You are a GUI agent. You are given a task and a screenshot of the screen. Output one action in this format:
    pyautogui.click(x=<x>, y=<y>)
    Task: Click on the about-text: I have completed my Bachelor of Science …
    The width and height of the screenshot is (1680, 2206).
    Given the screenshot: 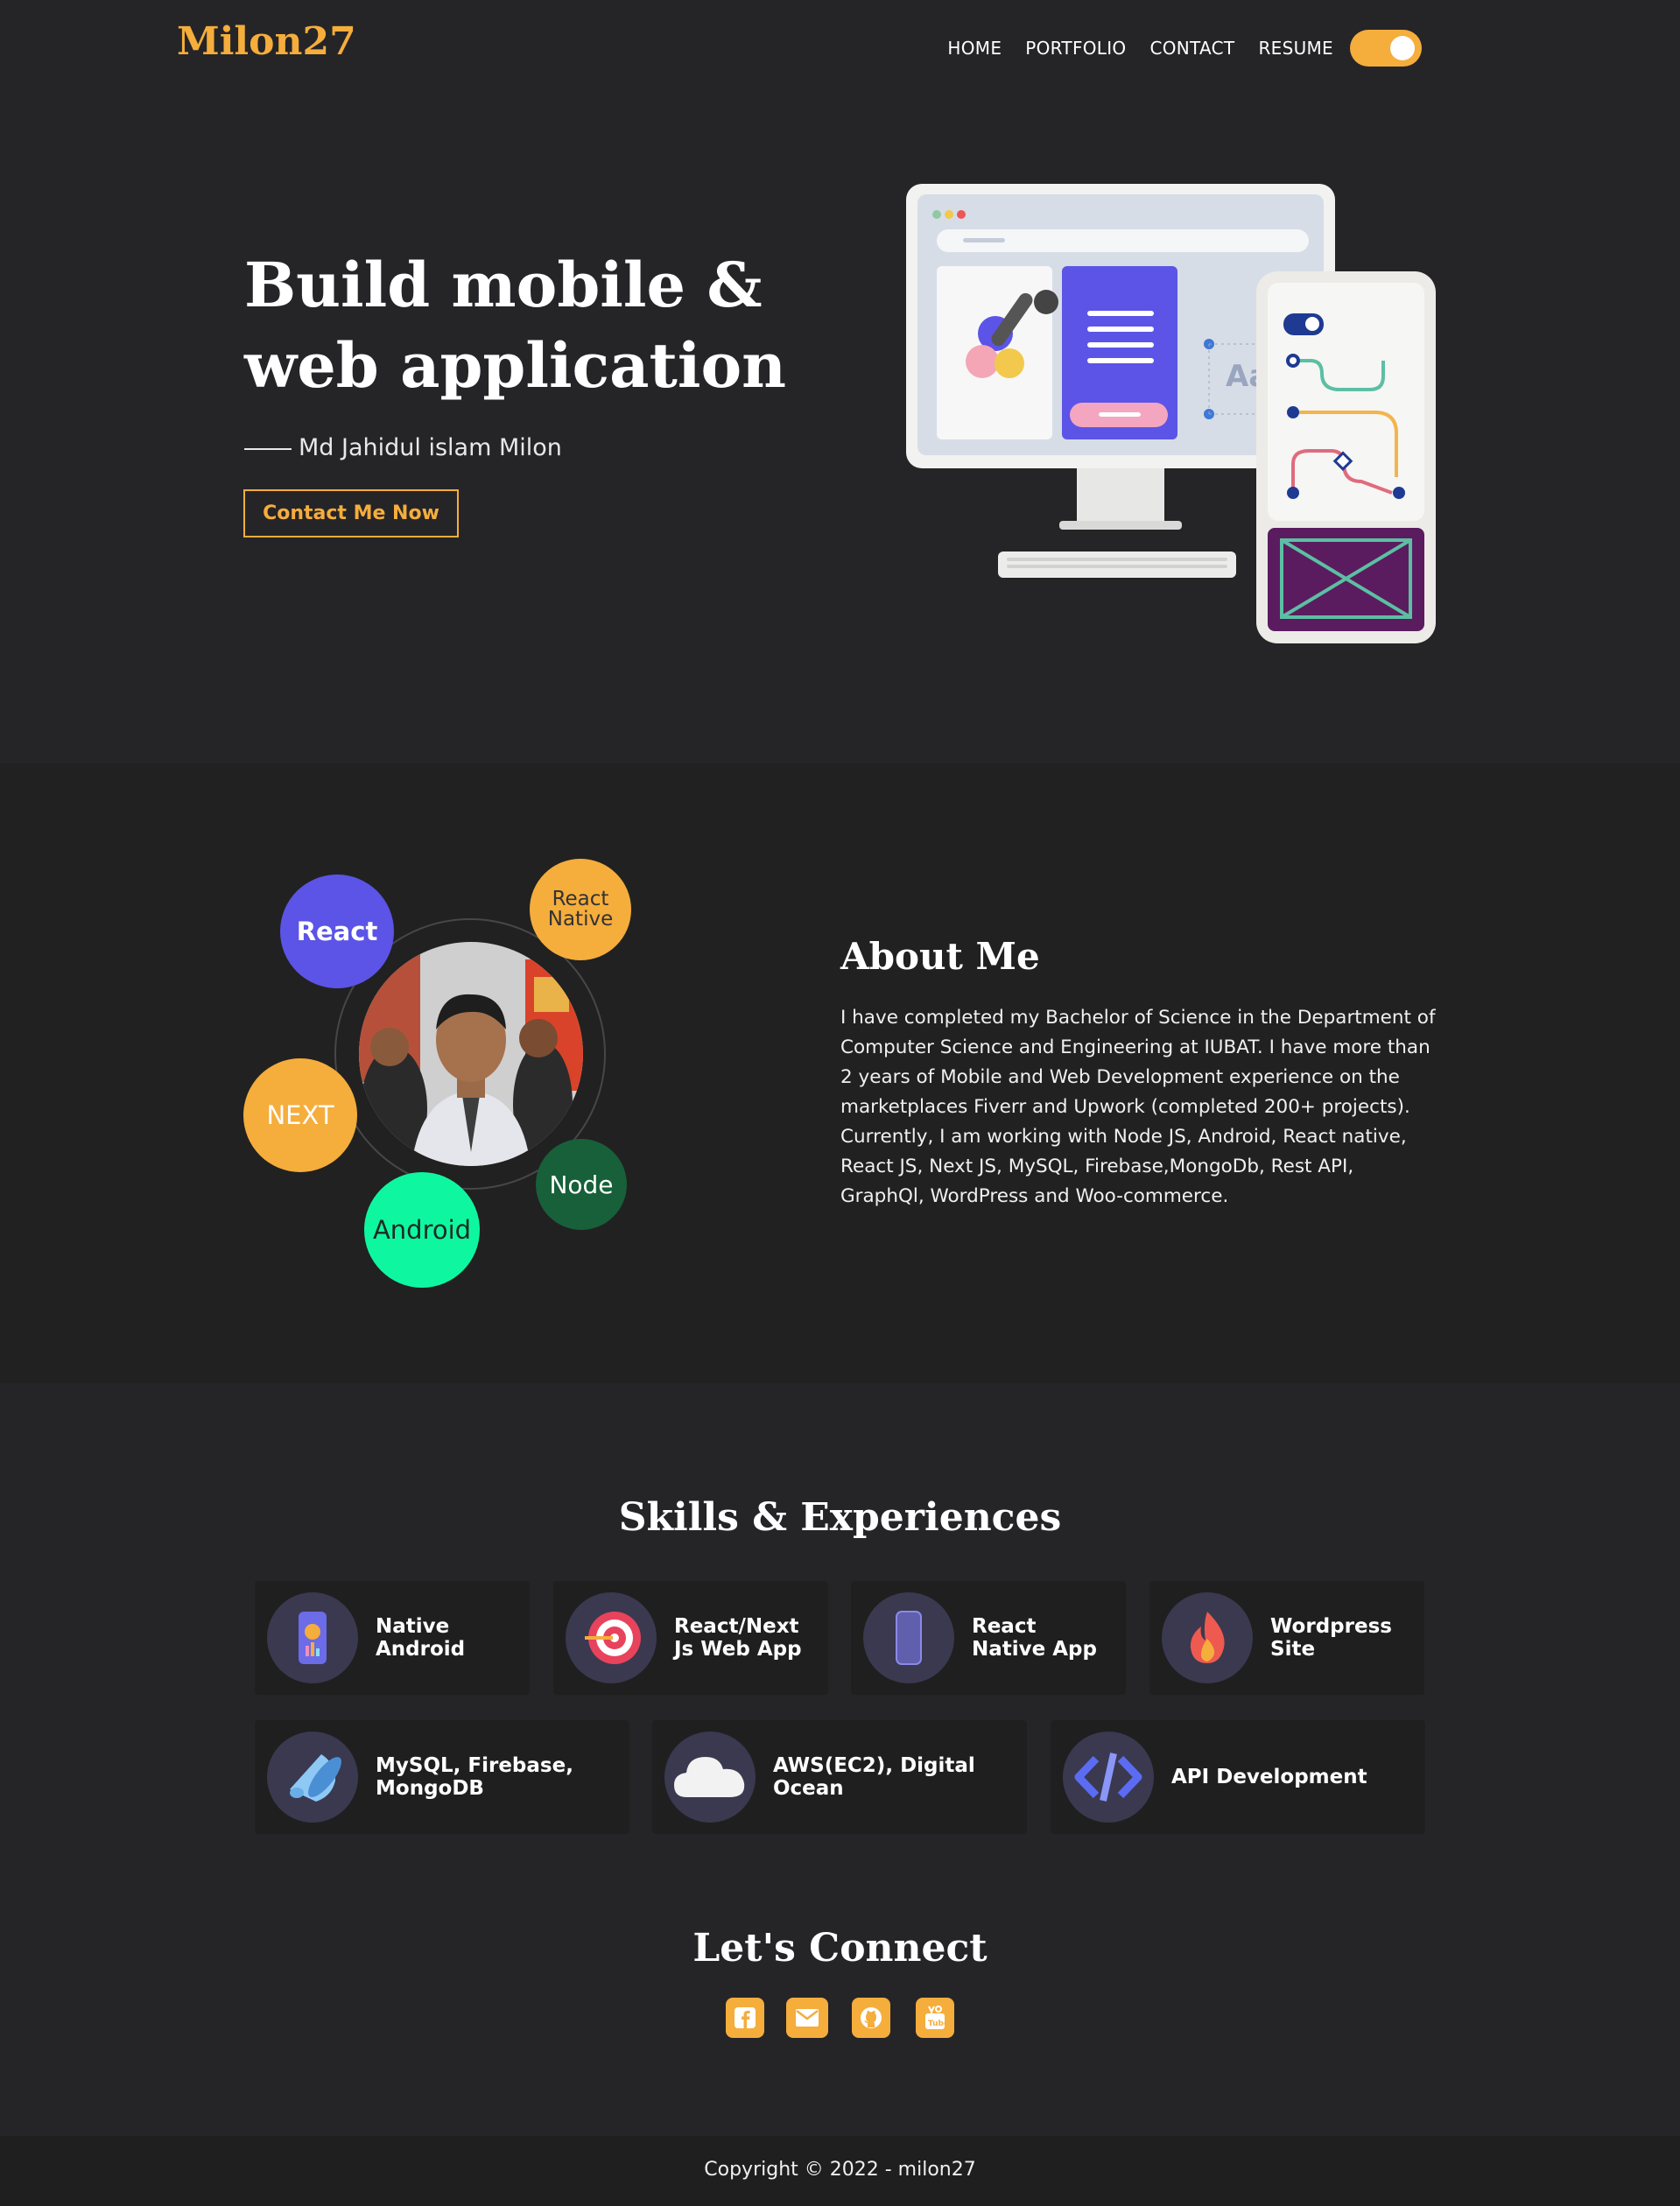 What is the action you would take?
    pyautogui.click(x=1138, y=1107)
    